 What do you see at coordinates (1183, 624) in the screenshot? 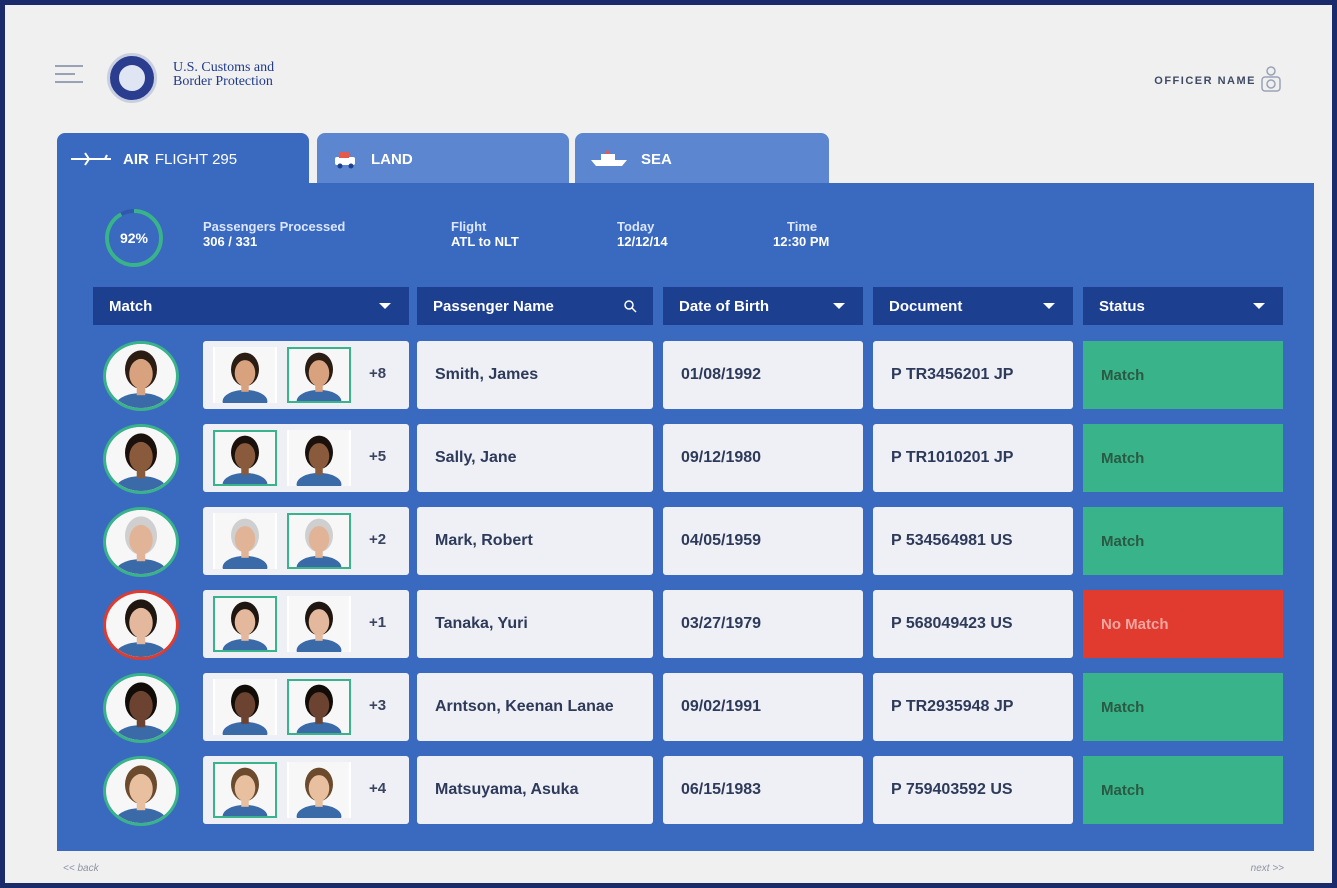
I see `status-badge: No Match` at bounding box center [1183, 624].